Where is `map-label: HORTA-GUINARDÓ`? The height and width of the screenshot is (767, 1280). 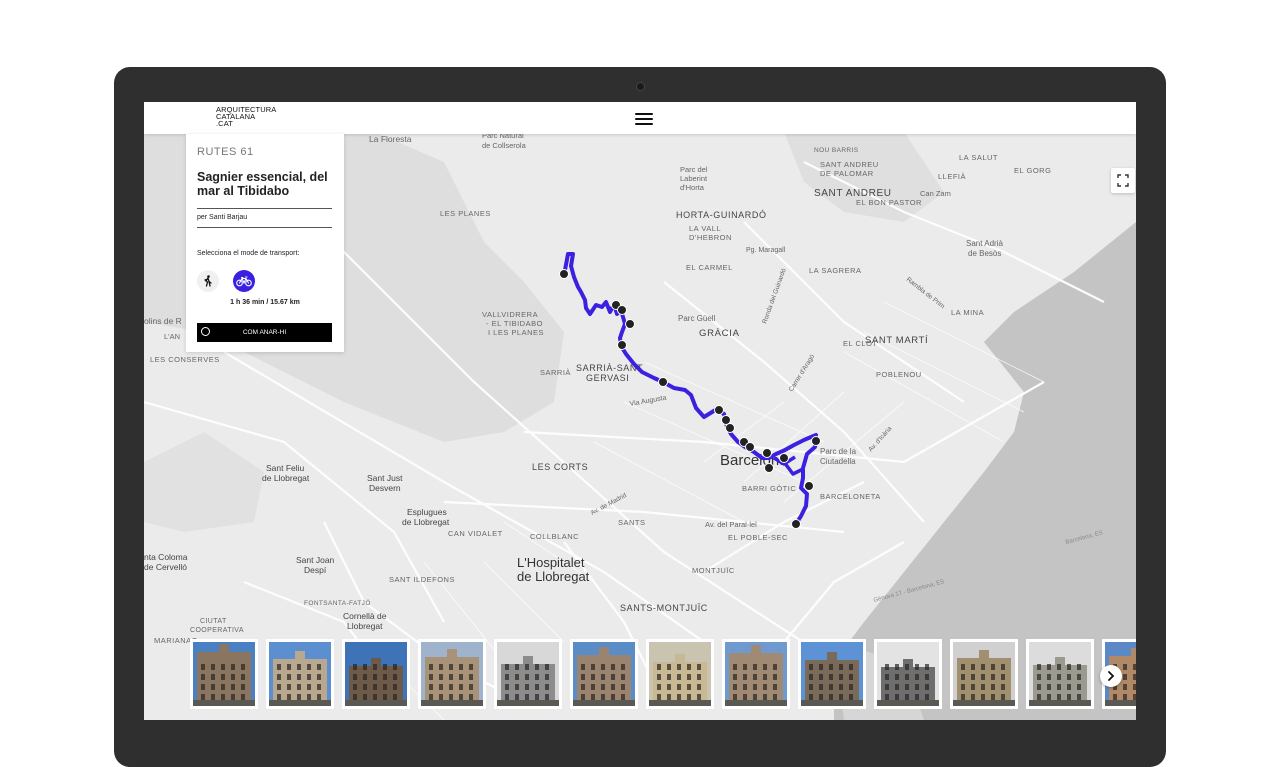 map-label: HORTA-GUINARDÓ is located at coordinates (721, 215).